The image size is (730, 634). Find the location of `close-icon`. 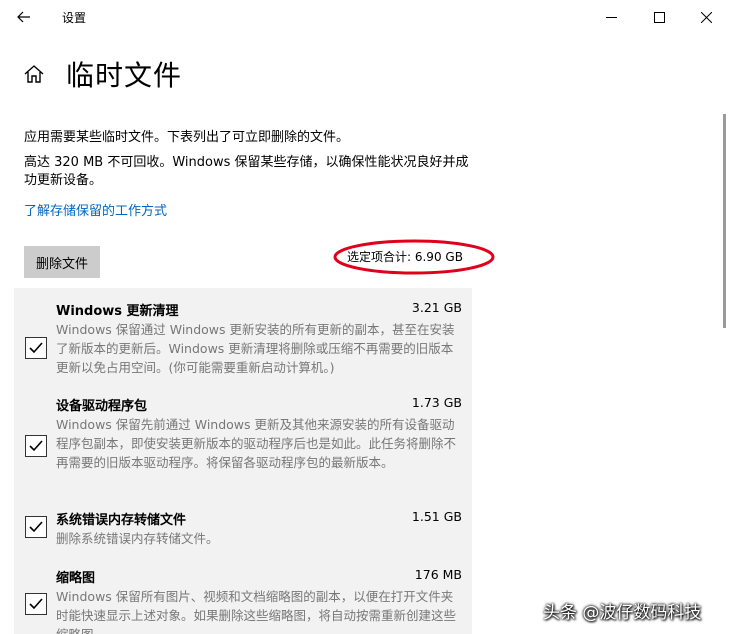

close-icon is located at coordinates (706, 17).